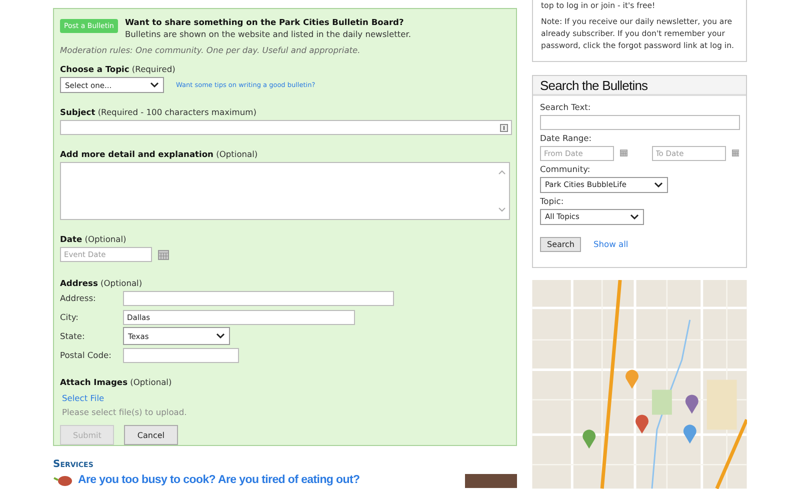 This screenshot has height=489, width=800. Describe the element at coordinates (94, 239) in the screenshot. I see `field-label: Date (Optional)` at that location.